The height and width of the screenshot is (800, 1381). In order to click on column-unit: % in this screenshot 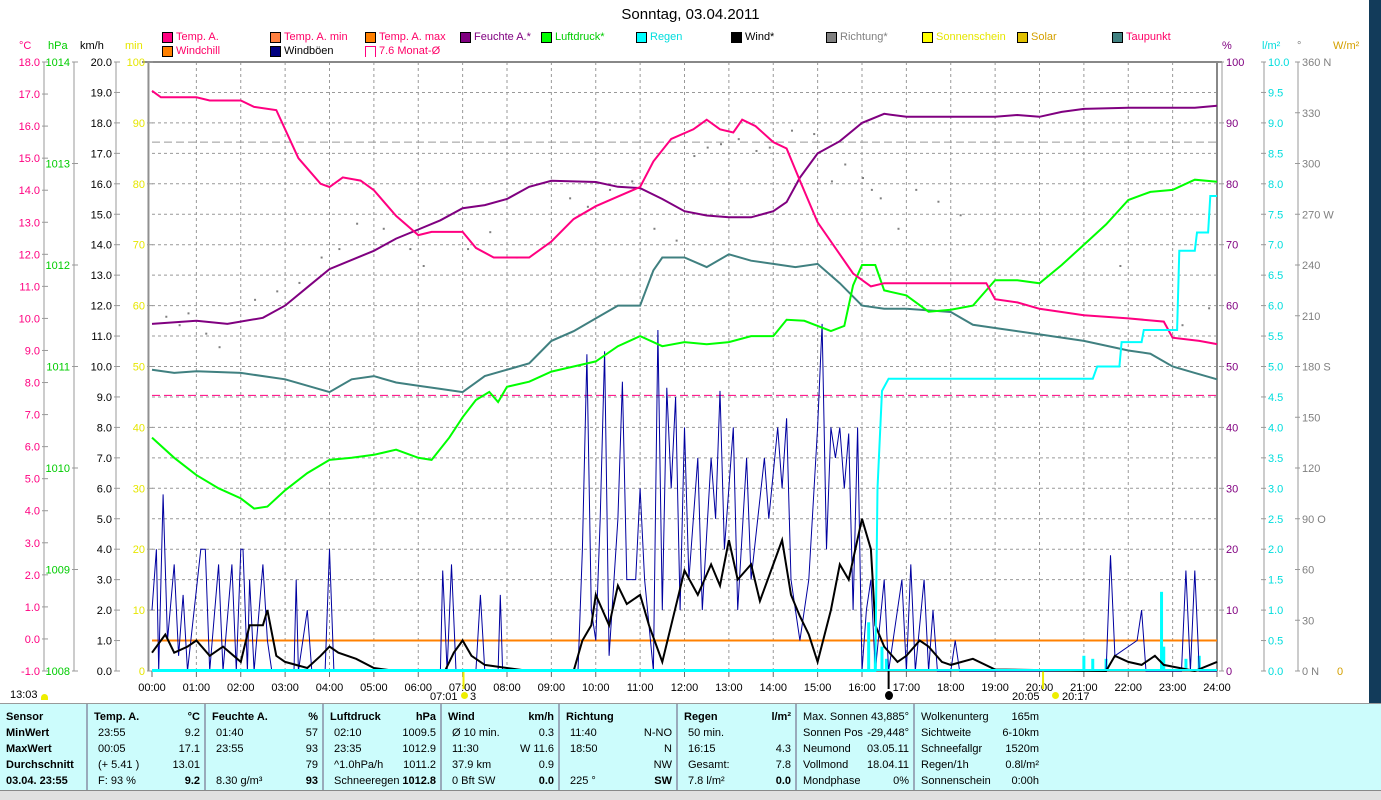, I will do `click(313, 717)`.